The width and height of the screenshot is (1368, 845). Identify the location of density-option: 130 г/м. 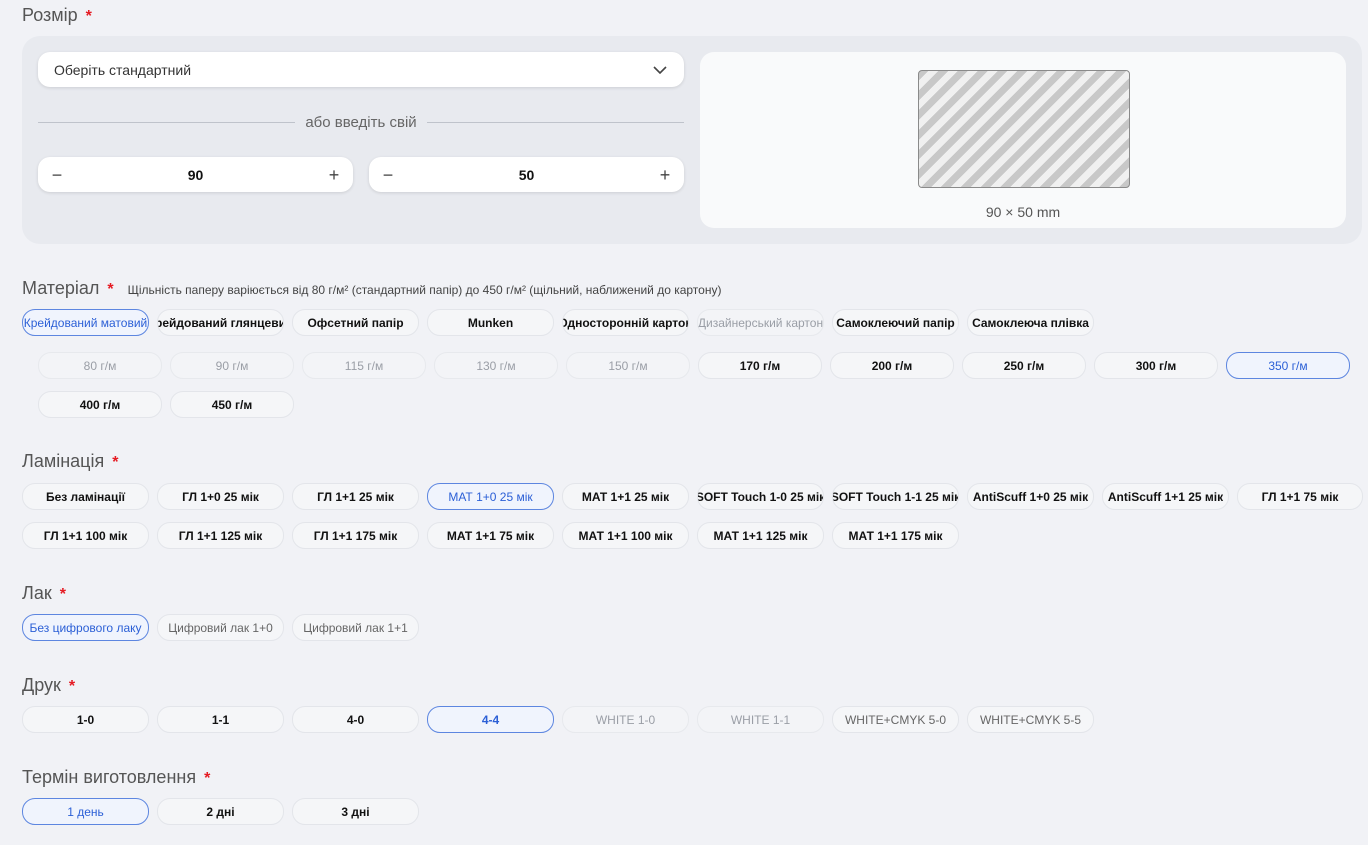
(496, 365).